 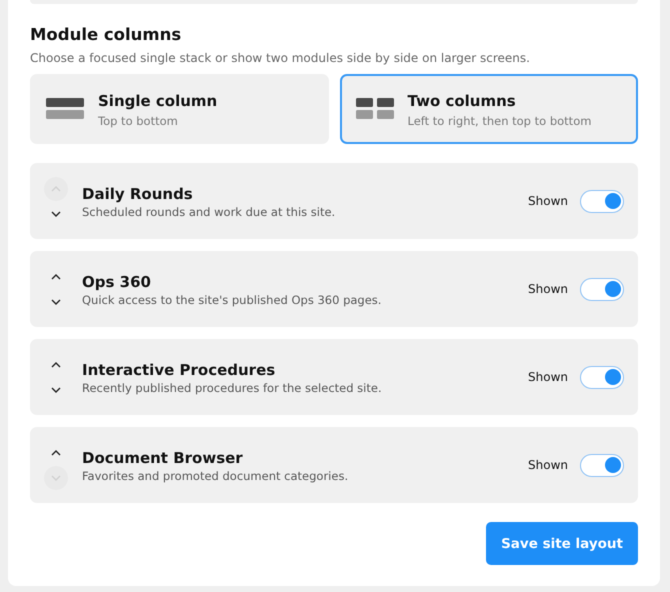 I want to click on two-column-icon, so click(x=375, y=109).